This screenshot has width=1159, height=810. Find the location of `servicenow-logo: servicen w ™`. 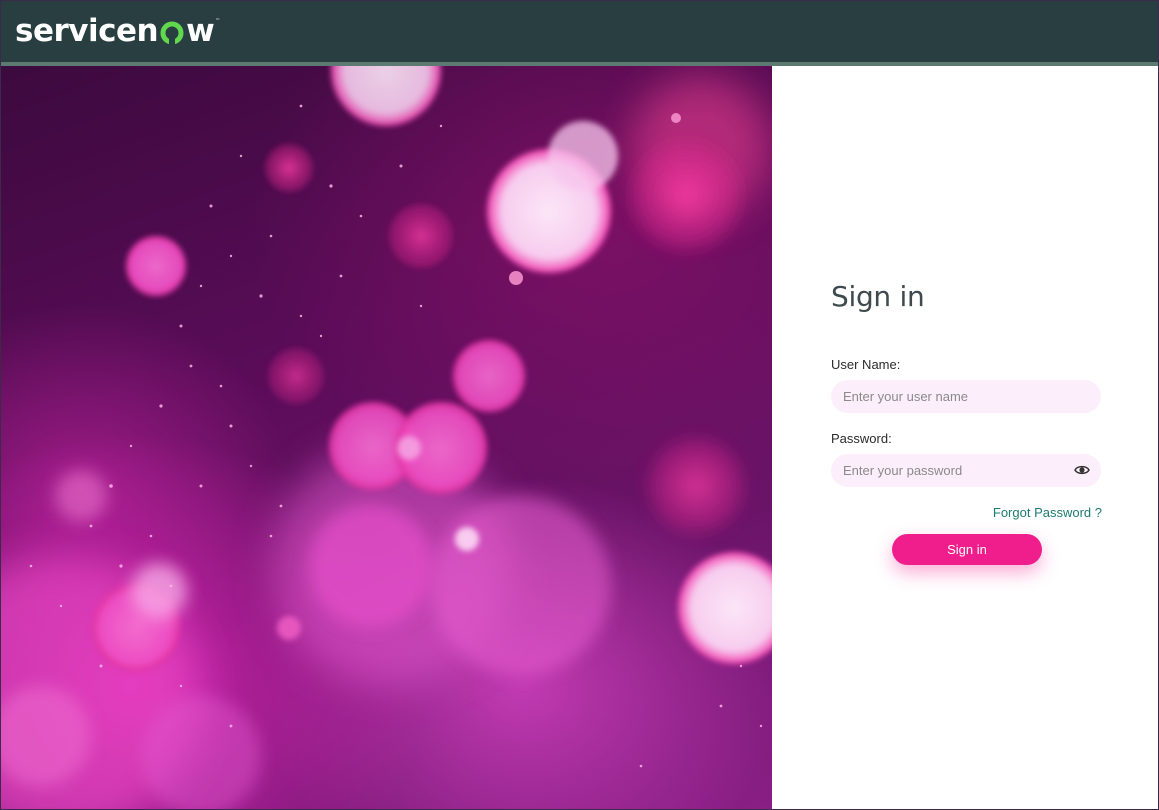

servicenow-logo: servicen w ™ is located at coordinates (117, 31).